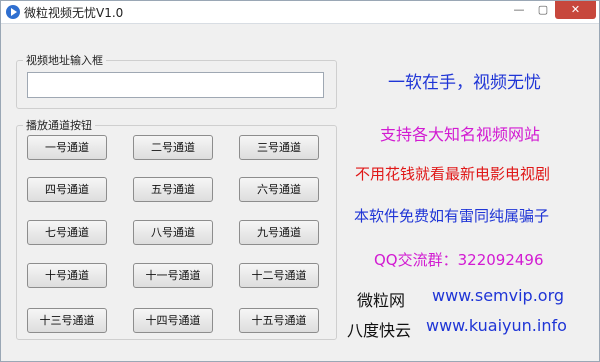  I want to click on channel-button-1: 一号通道, so click(67, 147).